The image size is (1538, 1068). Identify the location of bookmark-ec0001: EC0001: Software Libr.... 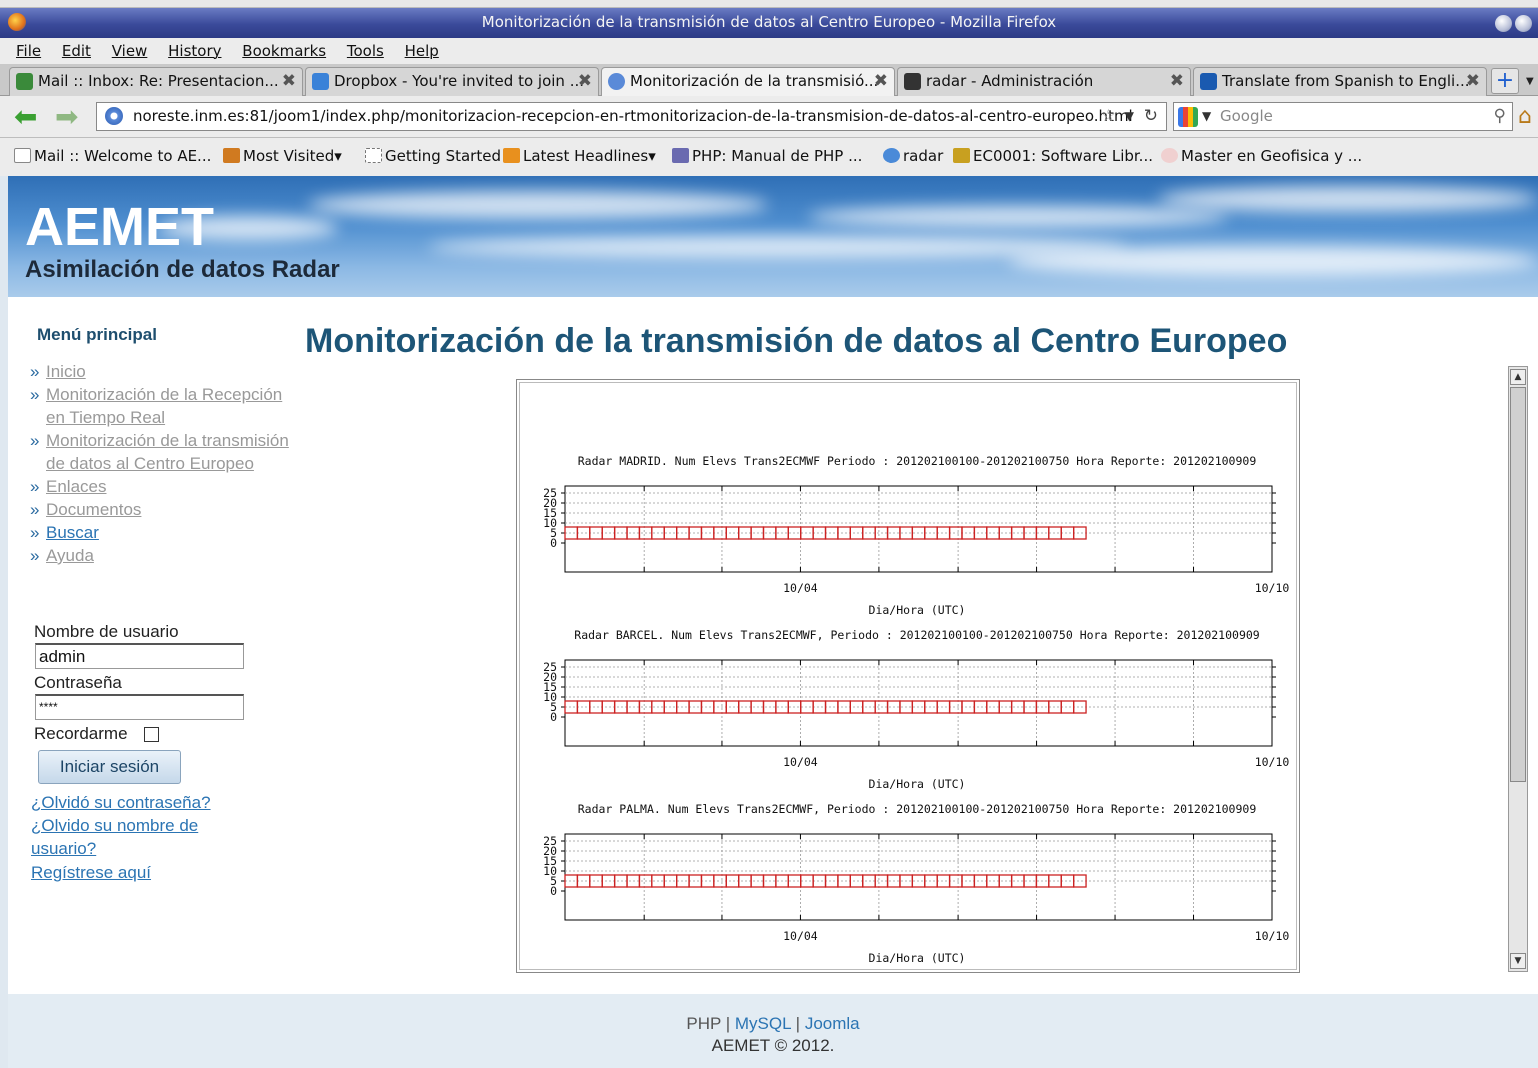
(1053, 156).